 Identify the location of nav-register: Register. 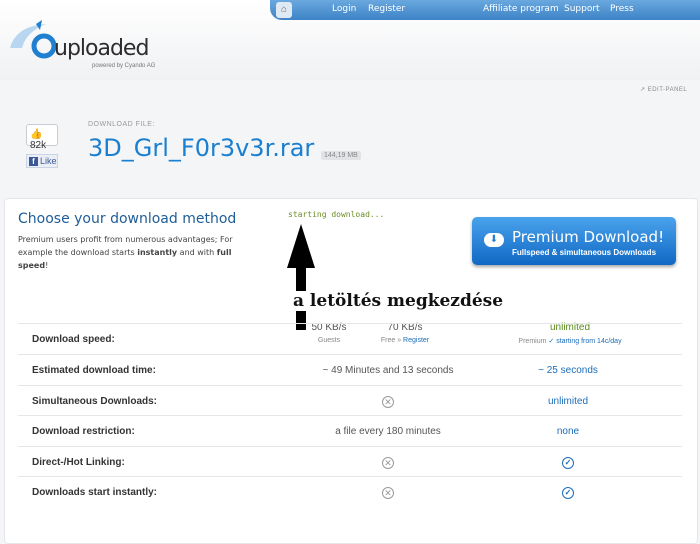
(386, 9).